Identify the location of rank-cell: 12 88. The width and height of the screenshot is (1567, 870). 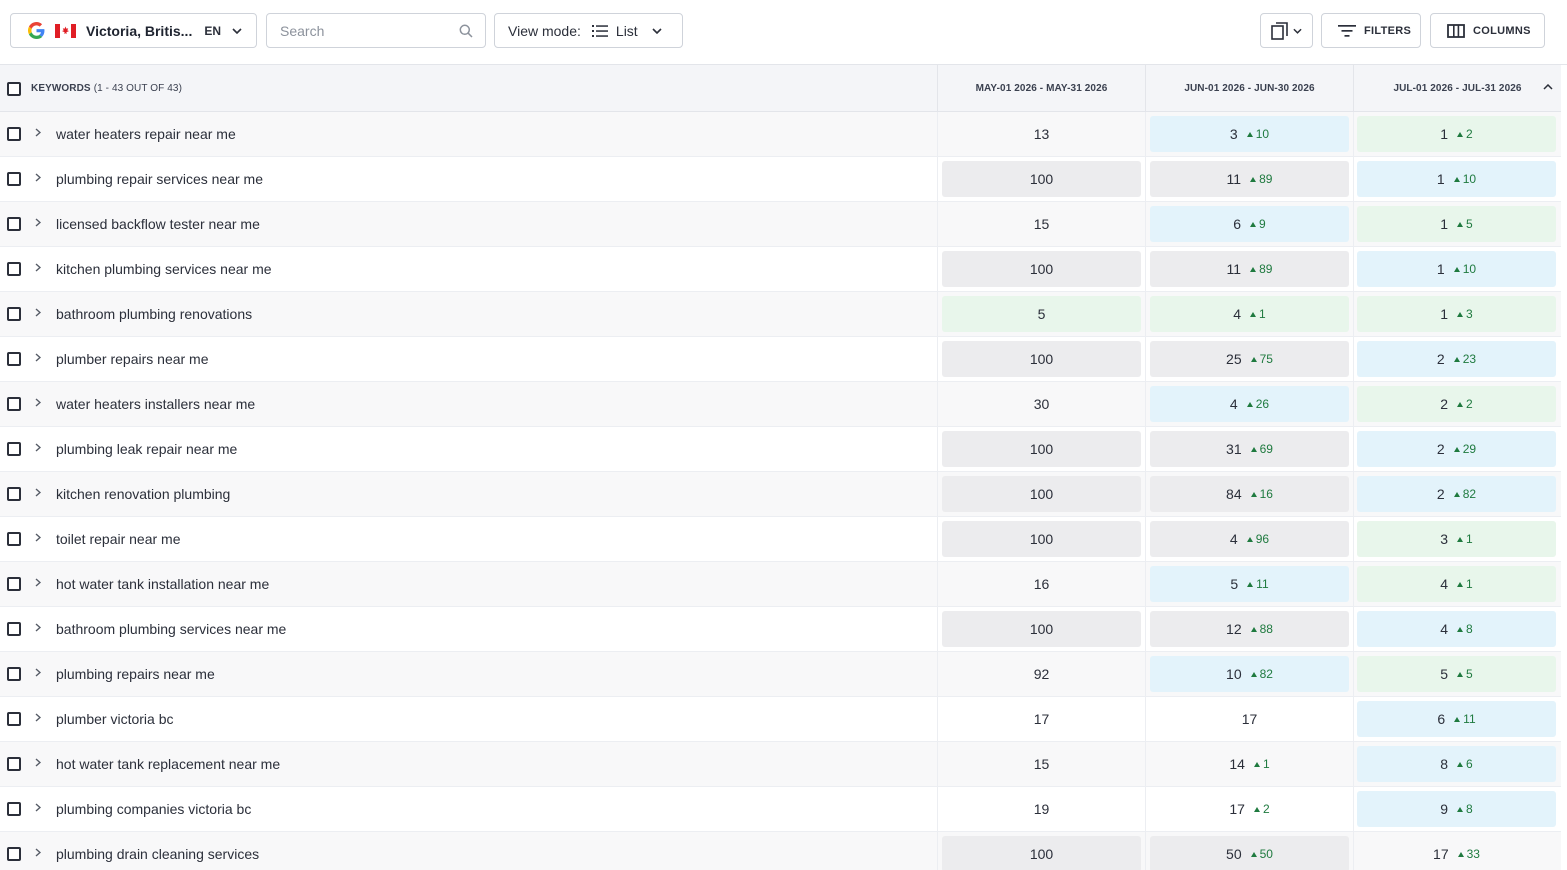
(1249, 629).